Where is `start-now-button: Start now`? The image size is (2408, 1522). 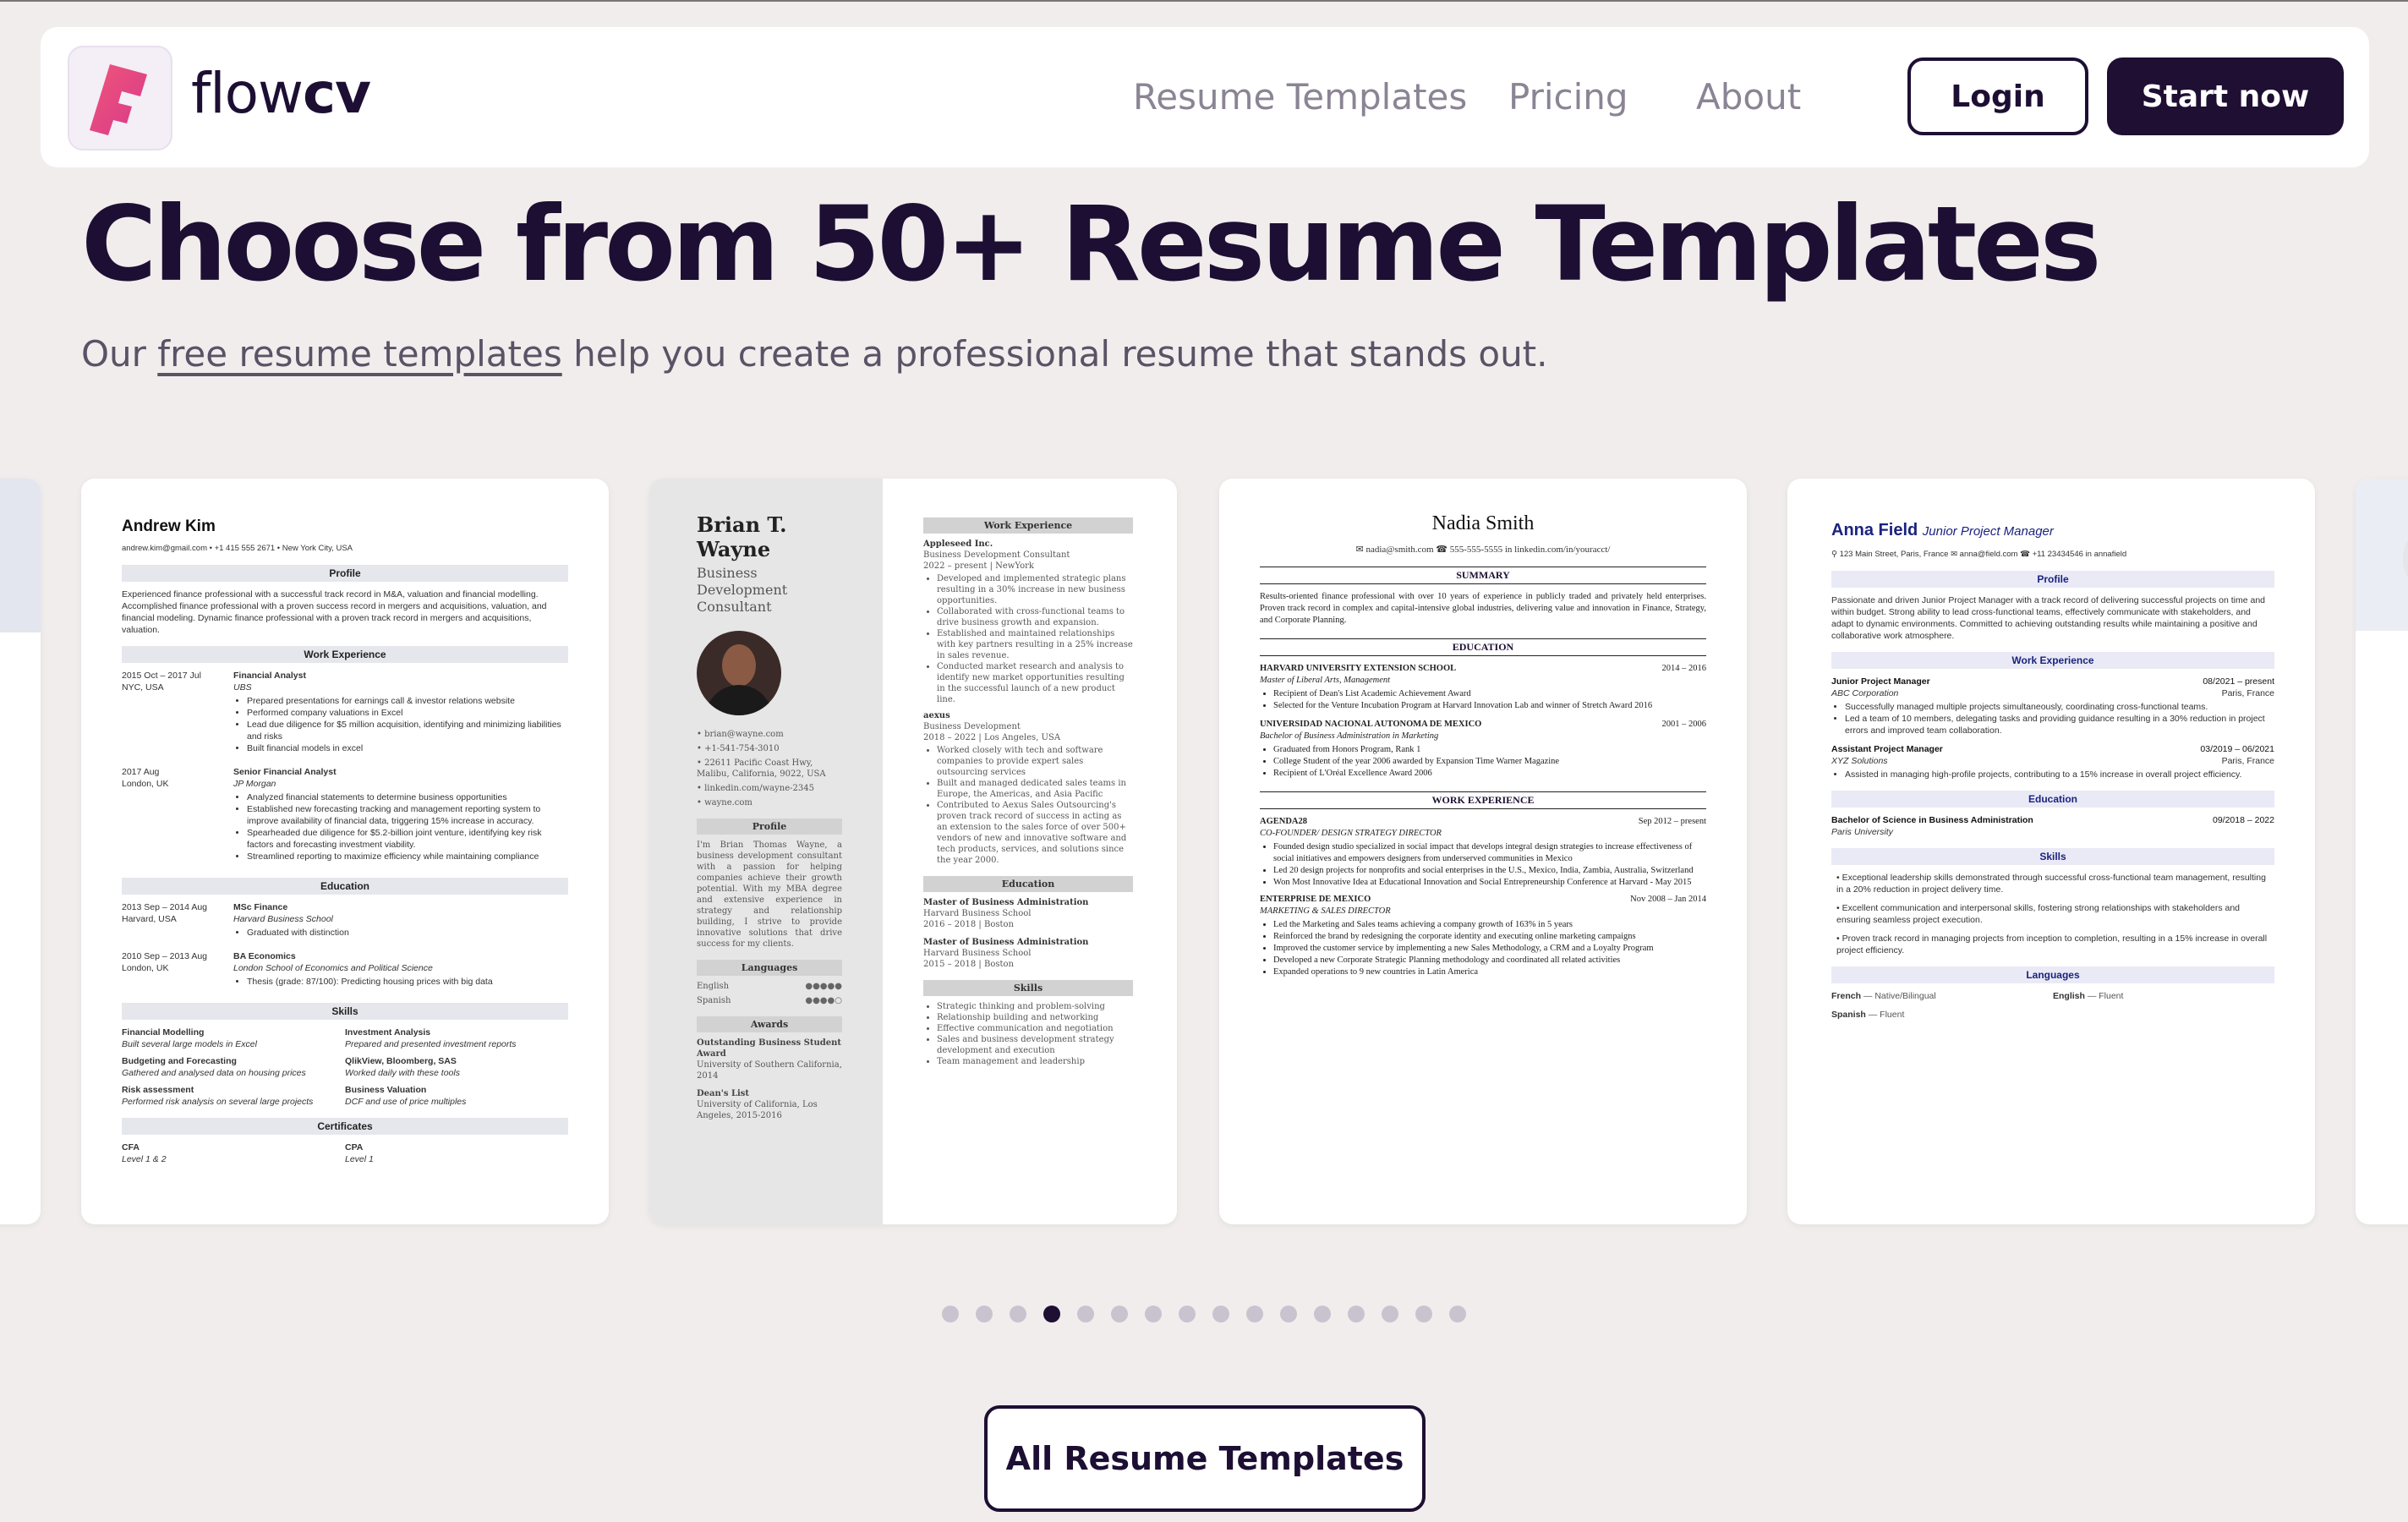
start-now-button: Start now is located at coordinates (2225, 96).